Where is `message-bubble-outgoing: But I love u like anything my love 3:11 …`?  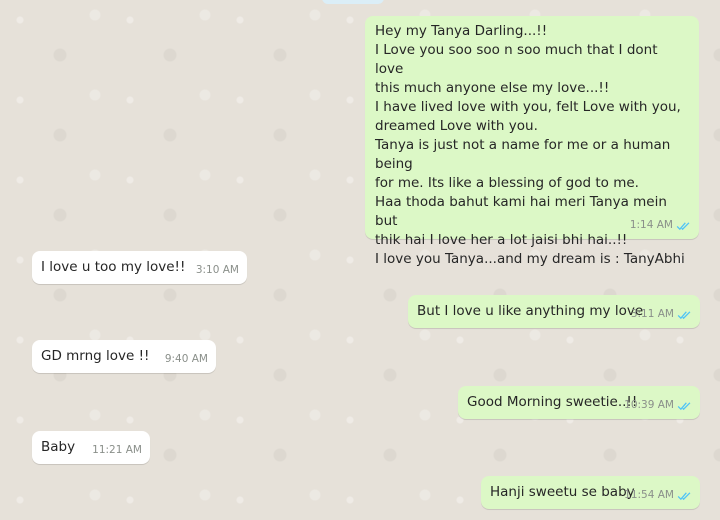
message-bubble-outgoing: But I love u like anything my love 3:11 … is located at coordinates (554, 311).